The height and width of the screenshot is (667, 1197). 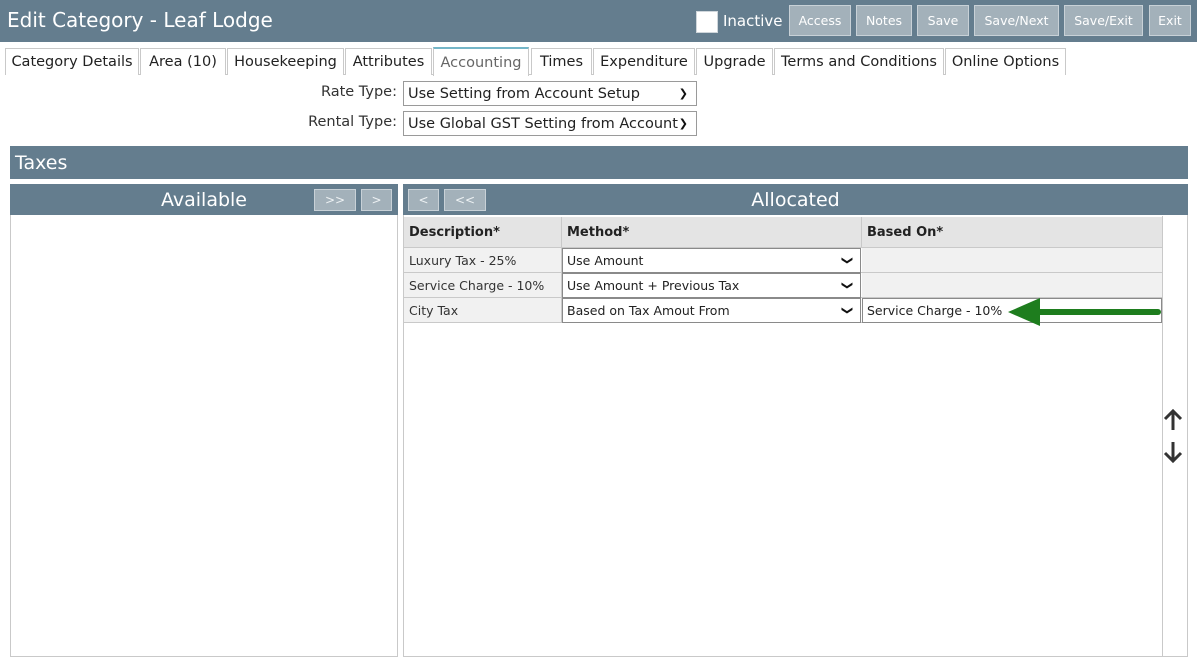 I want to click on notes-button: Notes, so click(x=884, y=20).